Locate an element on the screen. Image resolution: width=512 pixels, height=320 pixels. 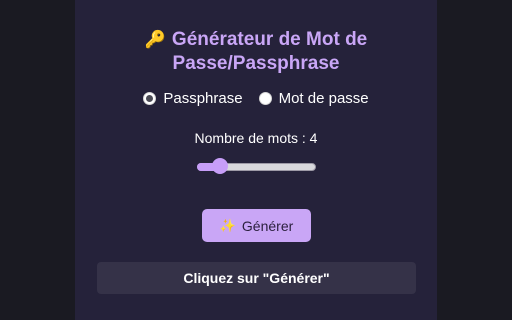
radio-passphrase: Passphrase is located at coordinates (193, 98).